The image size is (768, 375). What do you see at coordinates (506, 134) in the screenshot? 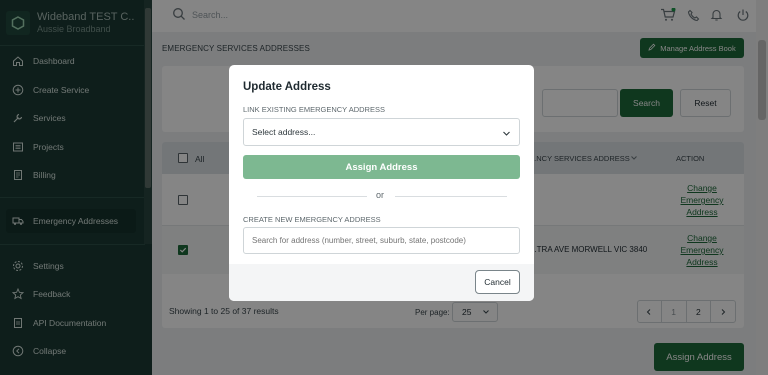
I see `chevron-down-icon` at bounding box center [506, 134].